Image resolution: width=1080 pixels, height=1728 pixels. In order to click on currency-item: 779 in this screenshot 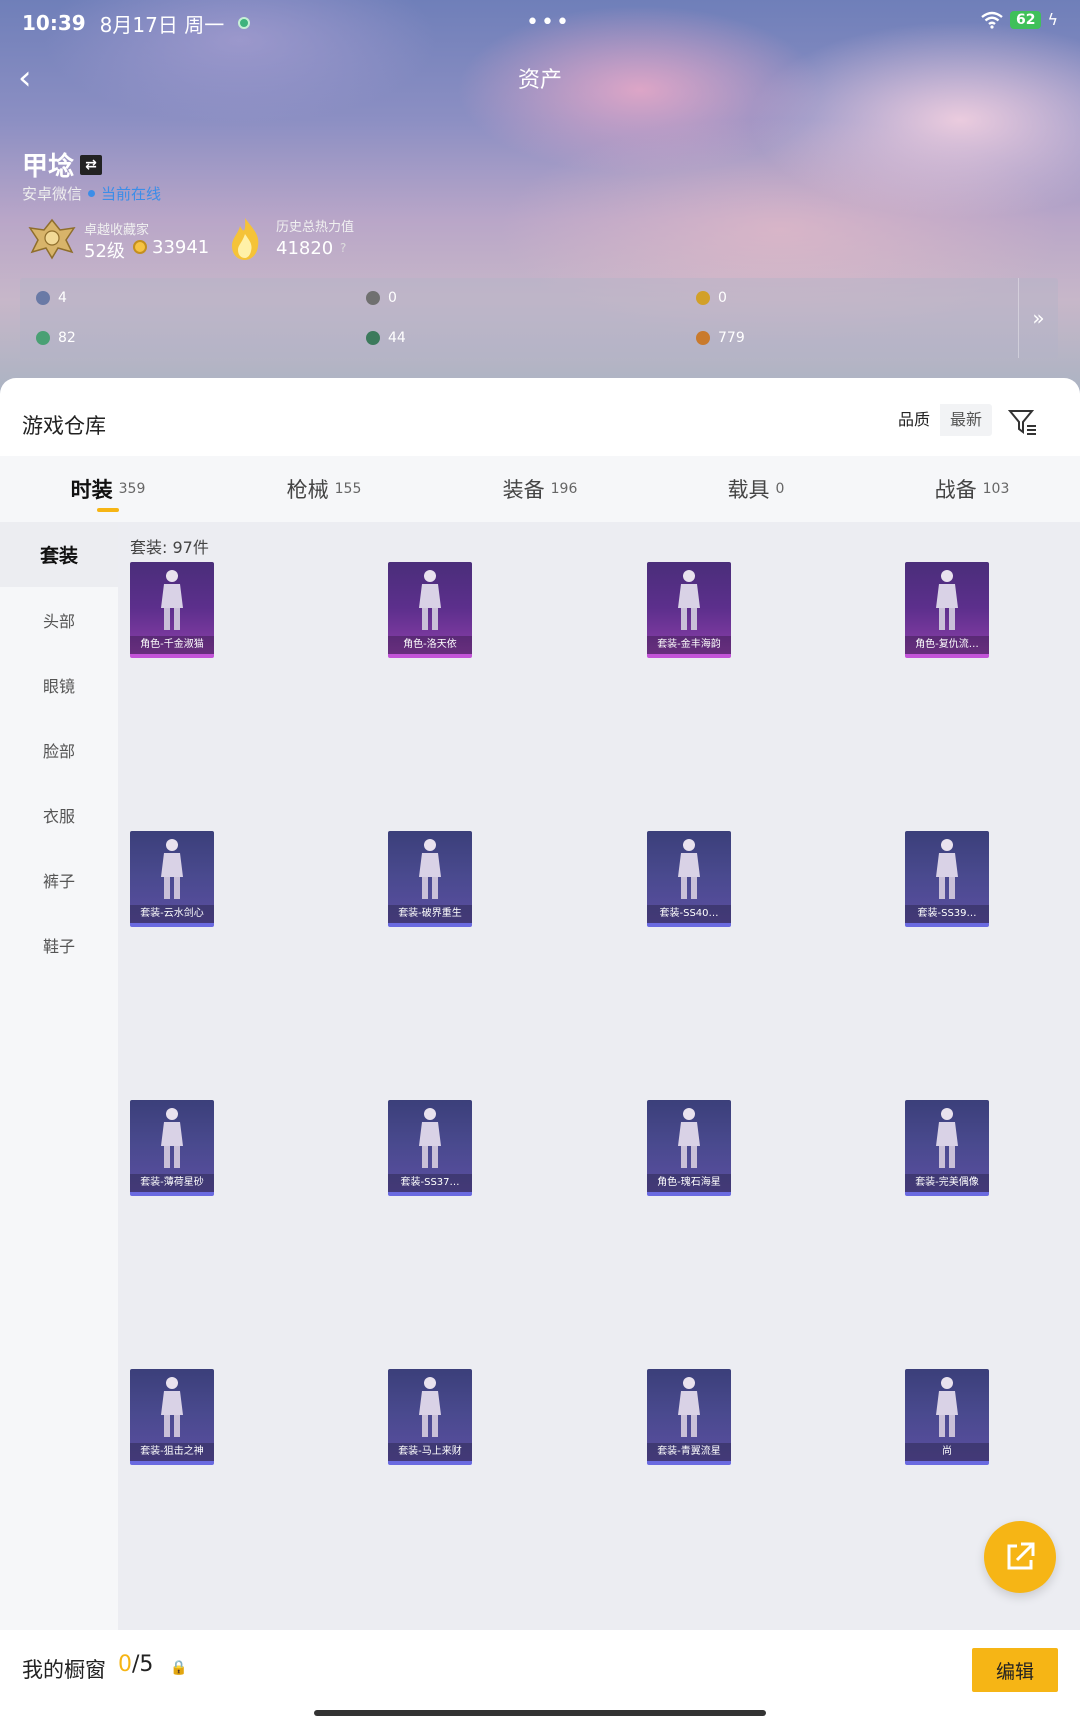, I will do `click(720, 338)`.